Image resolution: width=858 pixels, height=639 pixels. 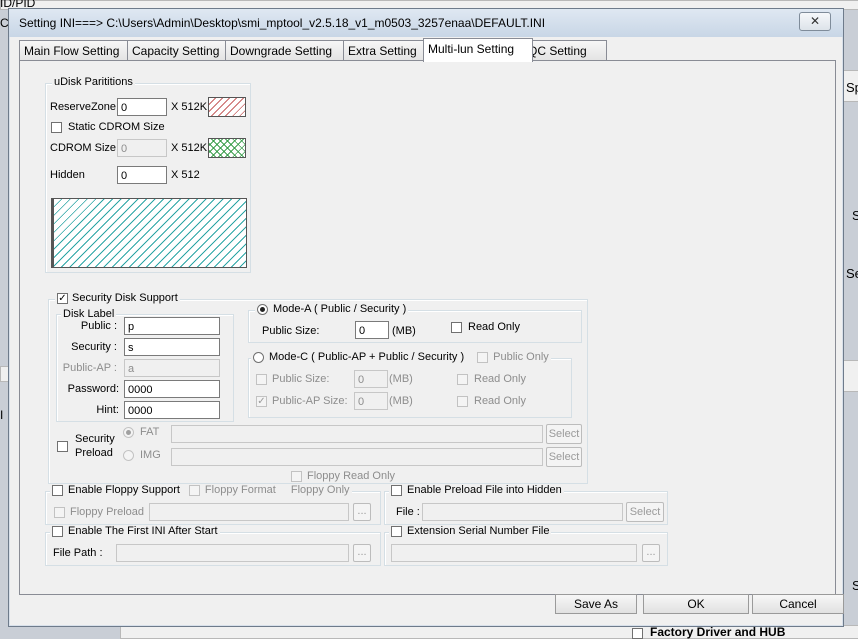 What do you see at coordinates (194, 490) in the screenshot?
I see `floppy-format-checkbox` at bounding box center [194, 490].